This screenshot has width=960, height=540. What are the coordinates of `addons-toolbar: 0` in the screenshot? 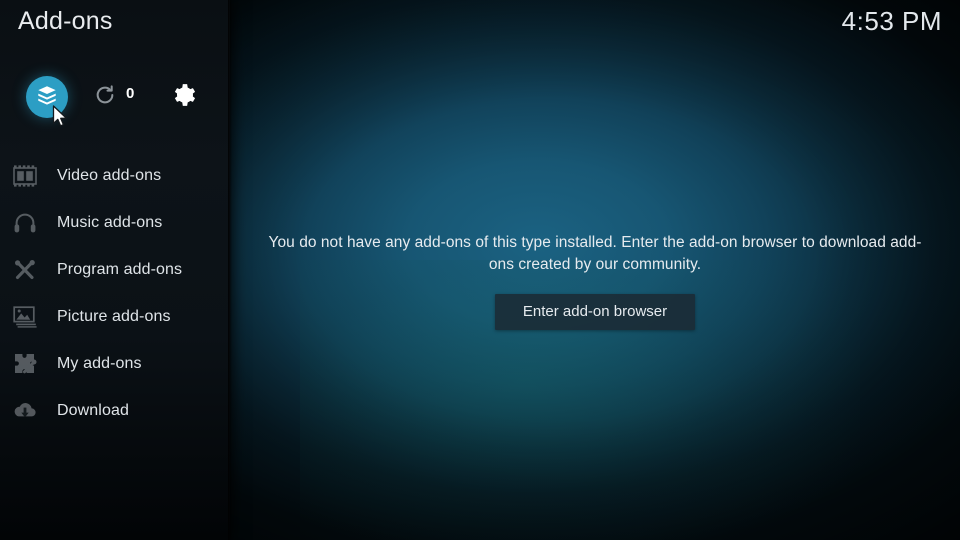 It's located at (115, 98).